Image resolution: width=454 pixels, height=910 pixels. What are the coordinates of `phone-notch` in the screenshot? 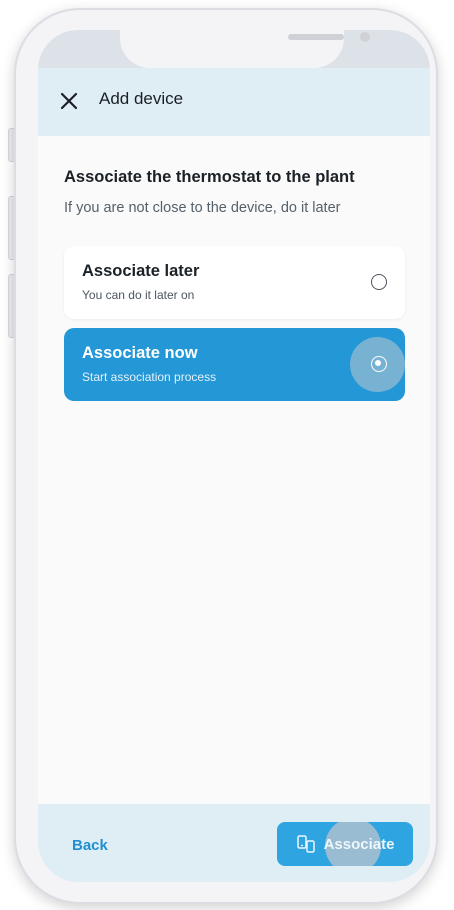 It's located at (245, 49).